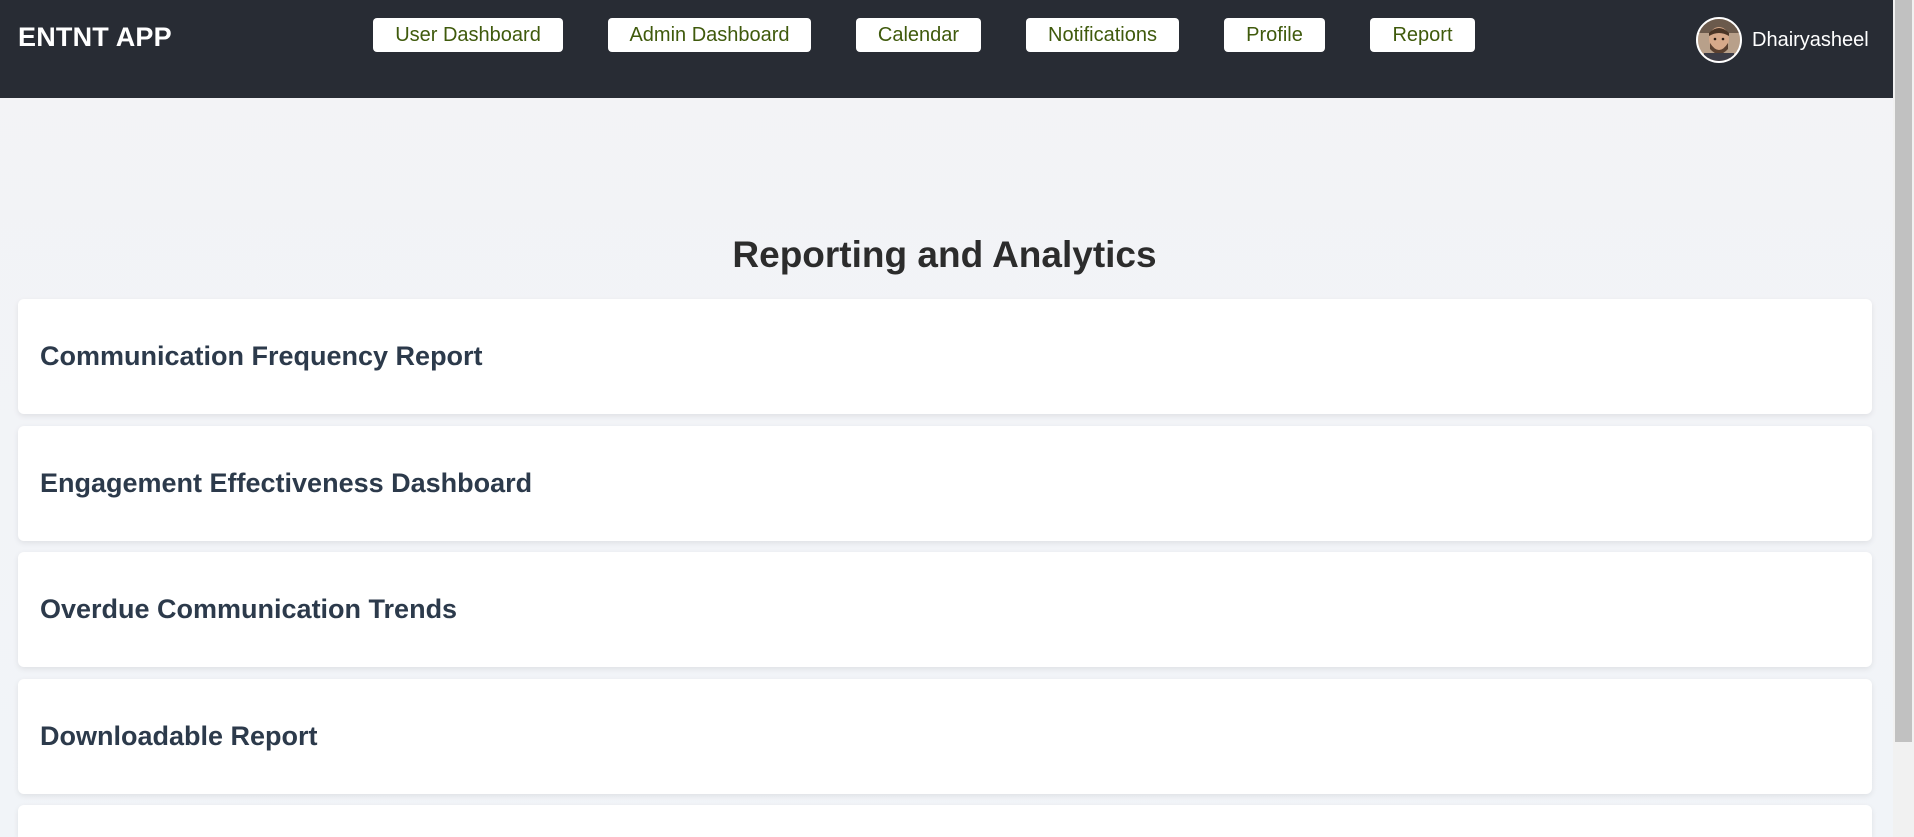  I want to click on report-card-partial, so click(945, 821).